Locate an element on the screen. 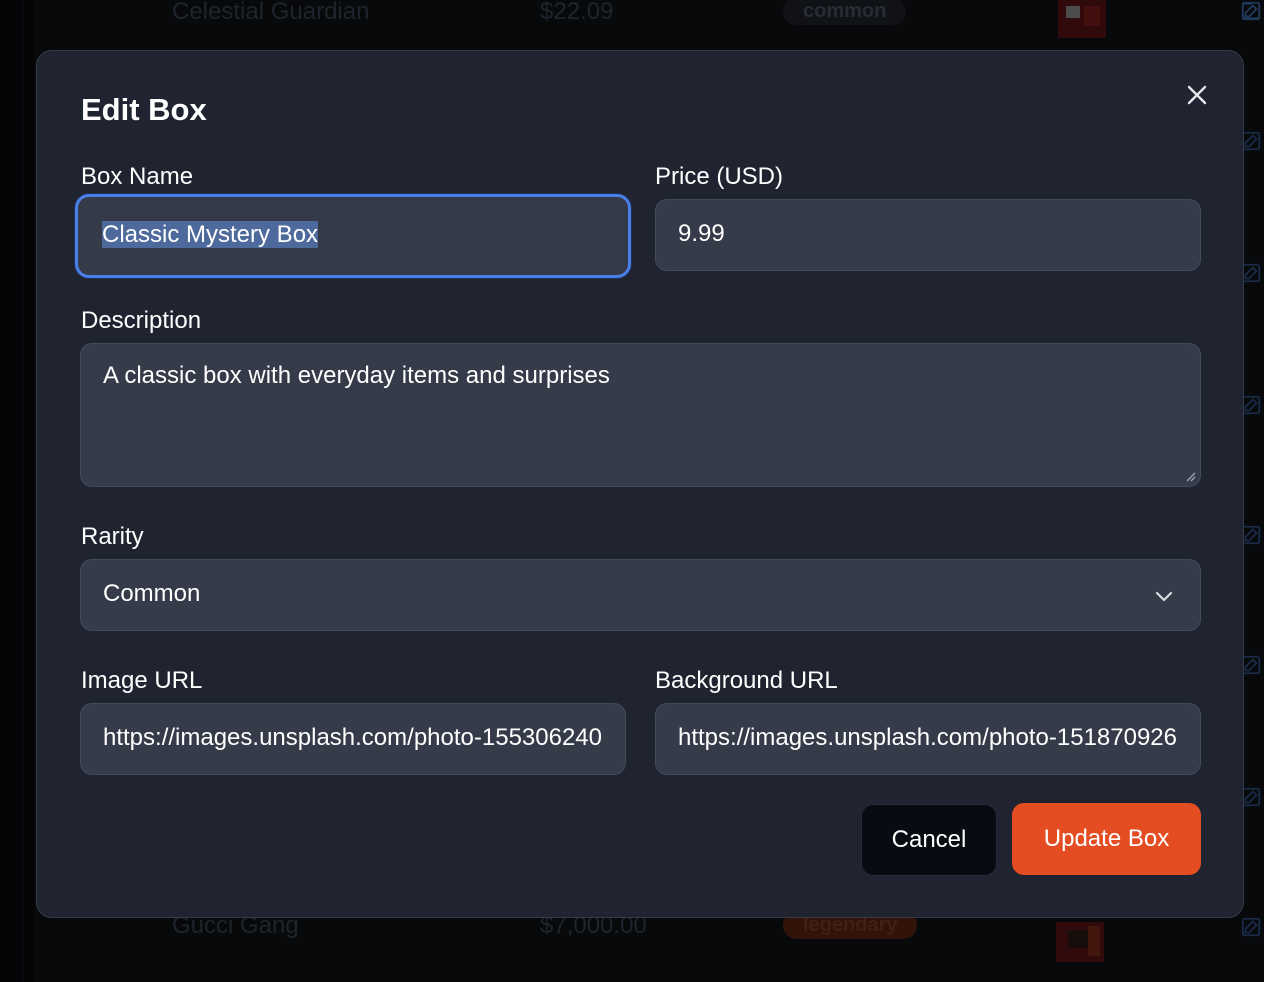 The width and height of the screenshot is (1264, 982). rarity-selected-value: Common is located at coordinates (152, 593).